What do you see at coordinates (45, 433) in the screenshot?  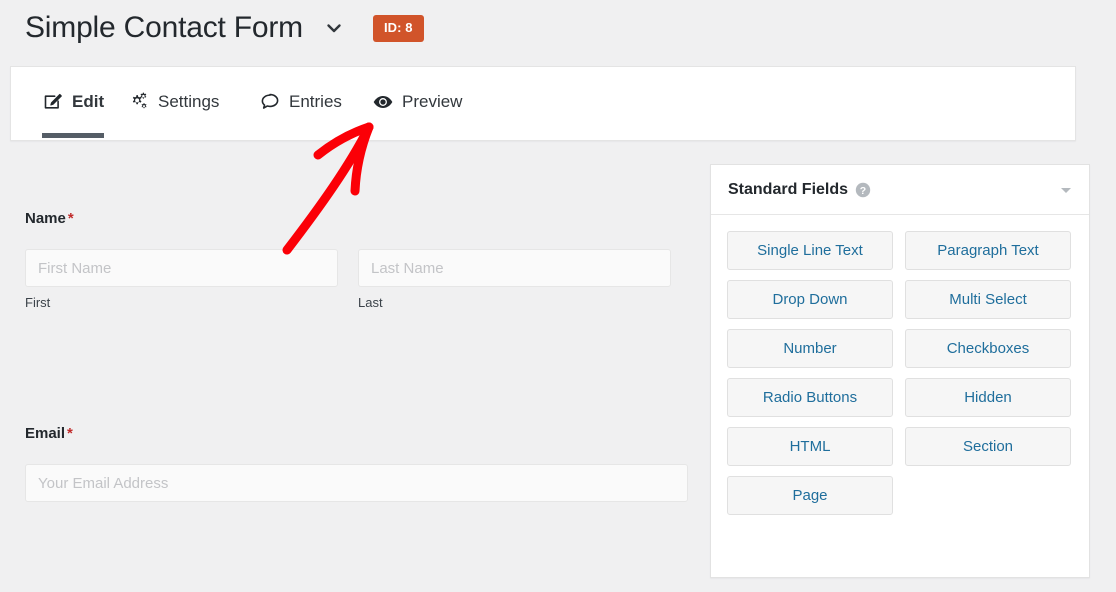 I see `field-label-email-text: Email` at bounding box center [45, 433].